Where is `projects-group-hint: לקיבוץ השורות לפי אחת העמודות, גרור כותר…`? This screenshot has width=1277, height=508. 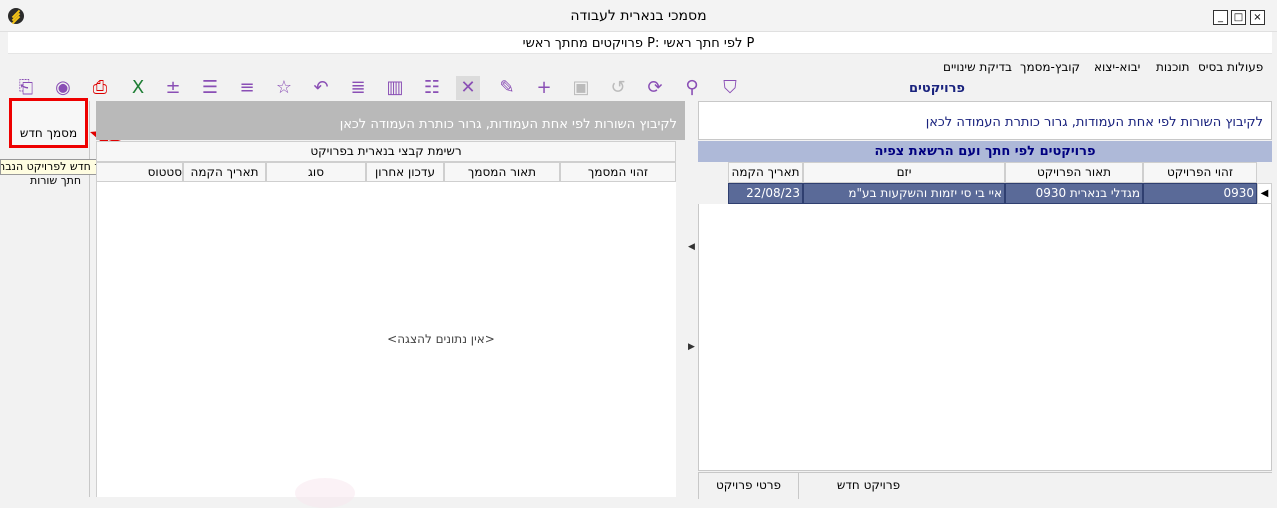
projects-group-hint: לקיבוץ השורות לפי אחת העמודות, גרור כותר… is located at coordinates (985, 120).